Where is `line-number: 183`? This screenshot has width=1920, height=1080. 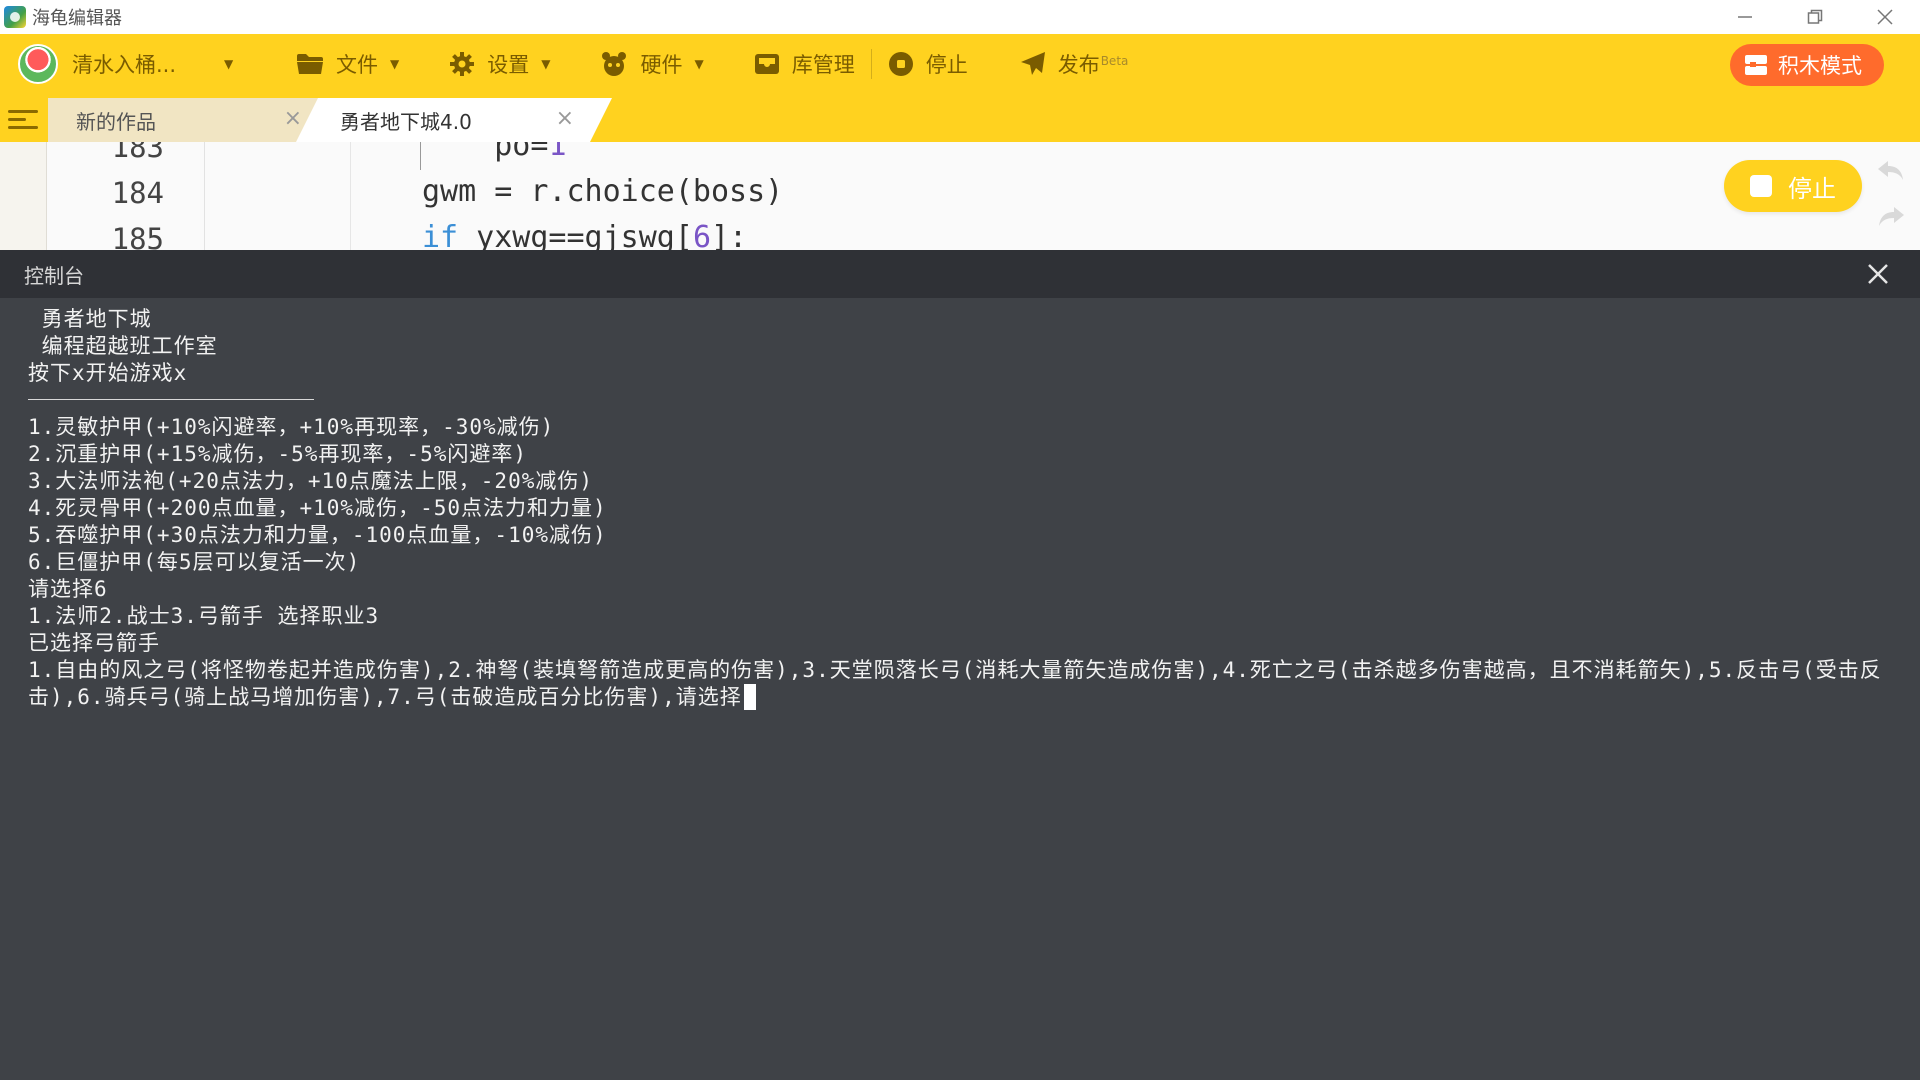 line-number: 183 is located at coordinates (137, 153).